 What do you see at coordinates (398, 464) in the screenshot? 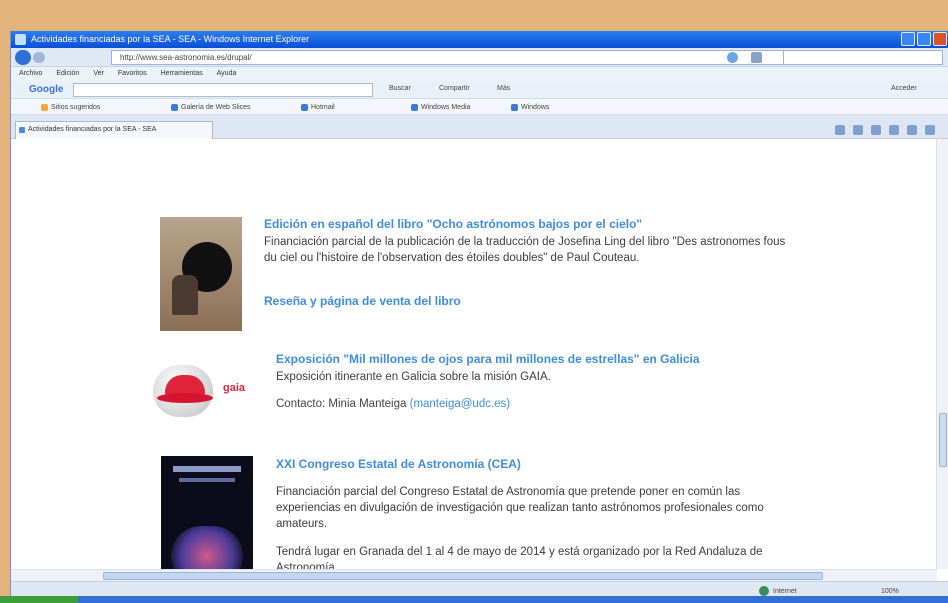
I see `item-title-congress: XXI Congreso Estatal de Astronomía (CEA)` at bounding box center [398, 464].